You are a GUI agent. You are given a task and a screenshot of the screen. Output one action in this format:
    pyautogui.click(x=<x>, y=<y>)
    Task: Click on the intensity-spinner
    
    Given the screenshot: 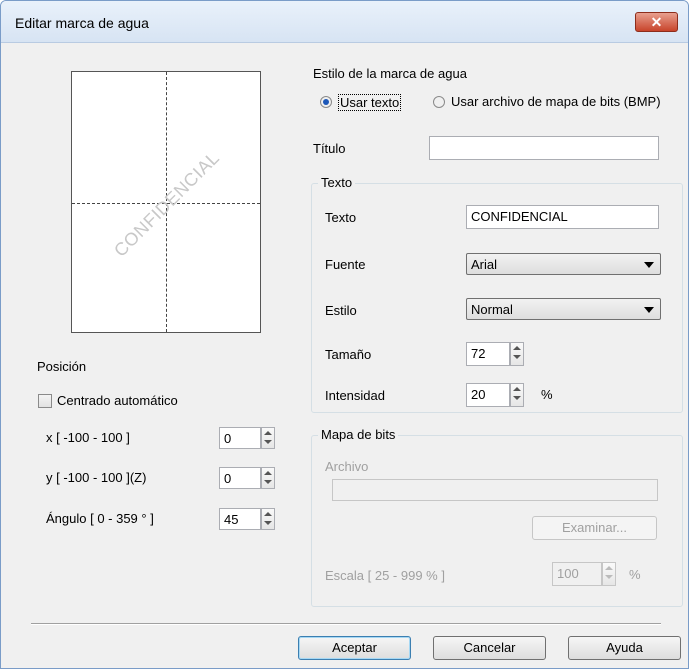 What is the action you would take?
    pyautogui.click(x=517, y=395)
    